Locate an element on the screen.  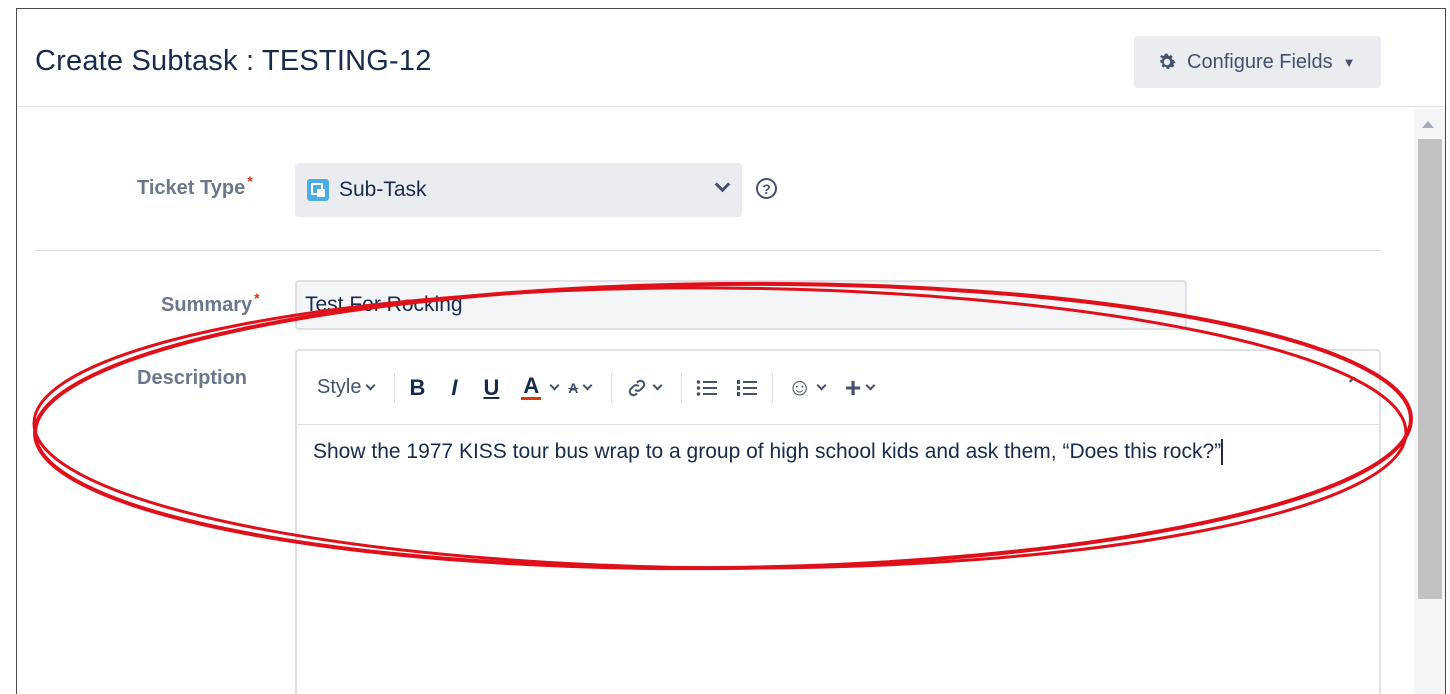
configure-fields-button: Configure Fields ▼ is located at coordinates (1257, 62).